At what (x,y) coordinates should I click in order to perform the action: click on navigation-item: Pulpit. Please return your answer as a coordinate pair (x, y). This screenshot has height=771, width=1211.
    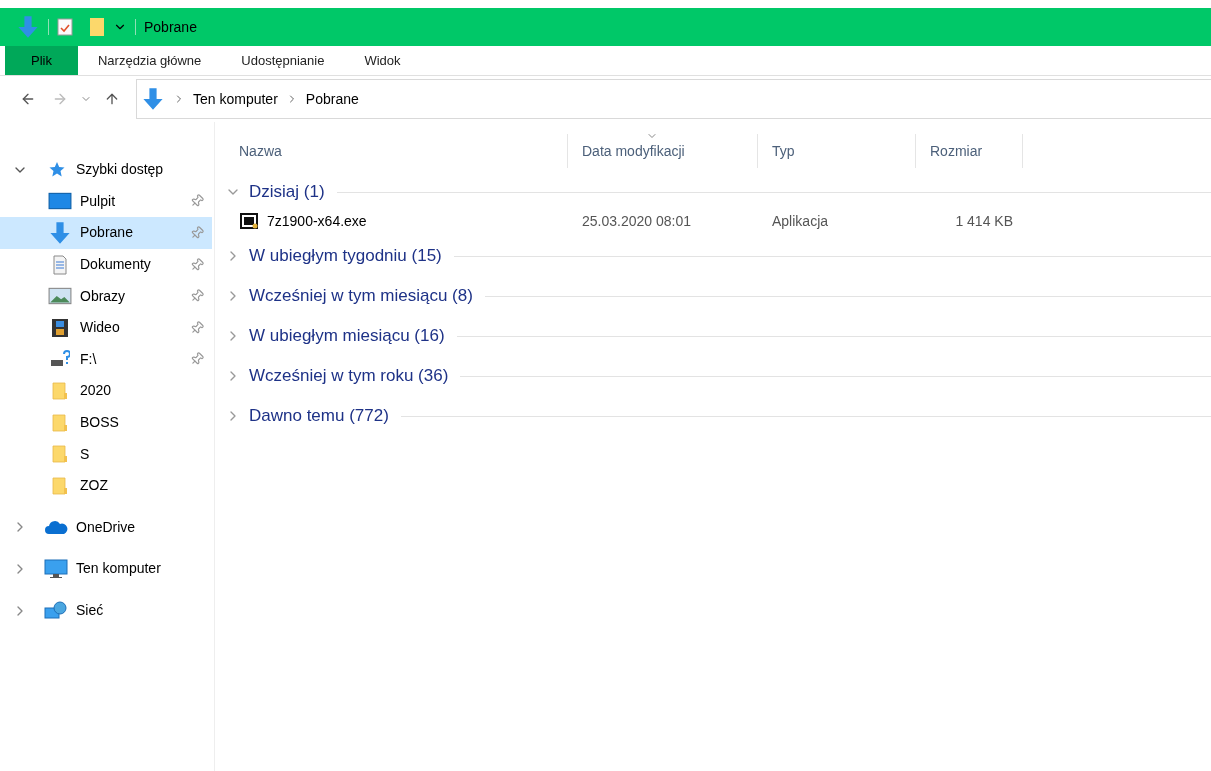
    Looking at the image, I should click on (106, 201).